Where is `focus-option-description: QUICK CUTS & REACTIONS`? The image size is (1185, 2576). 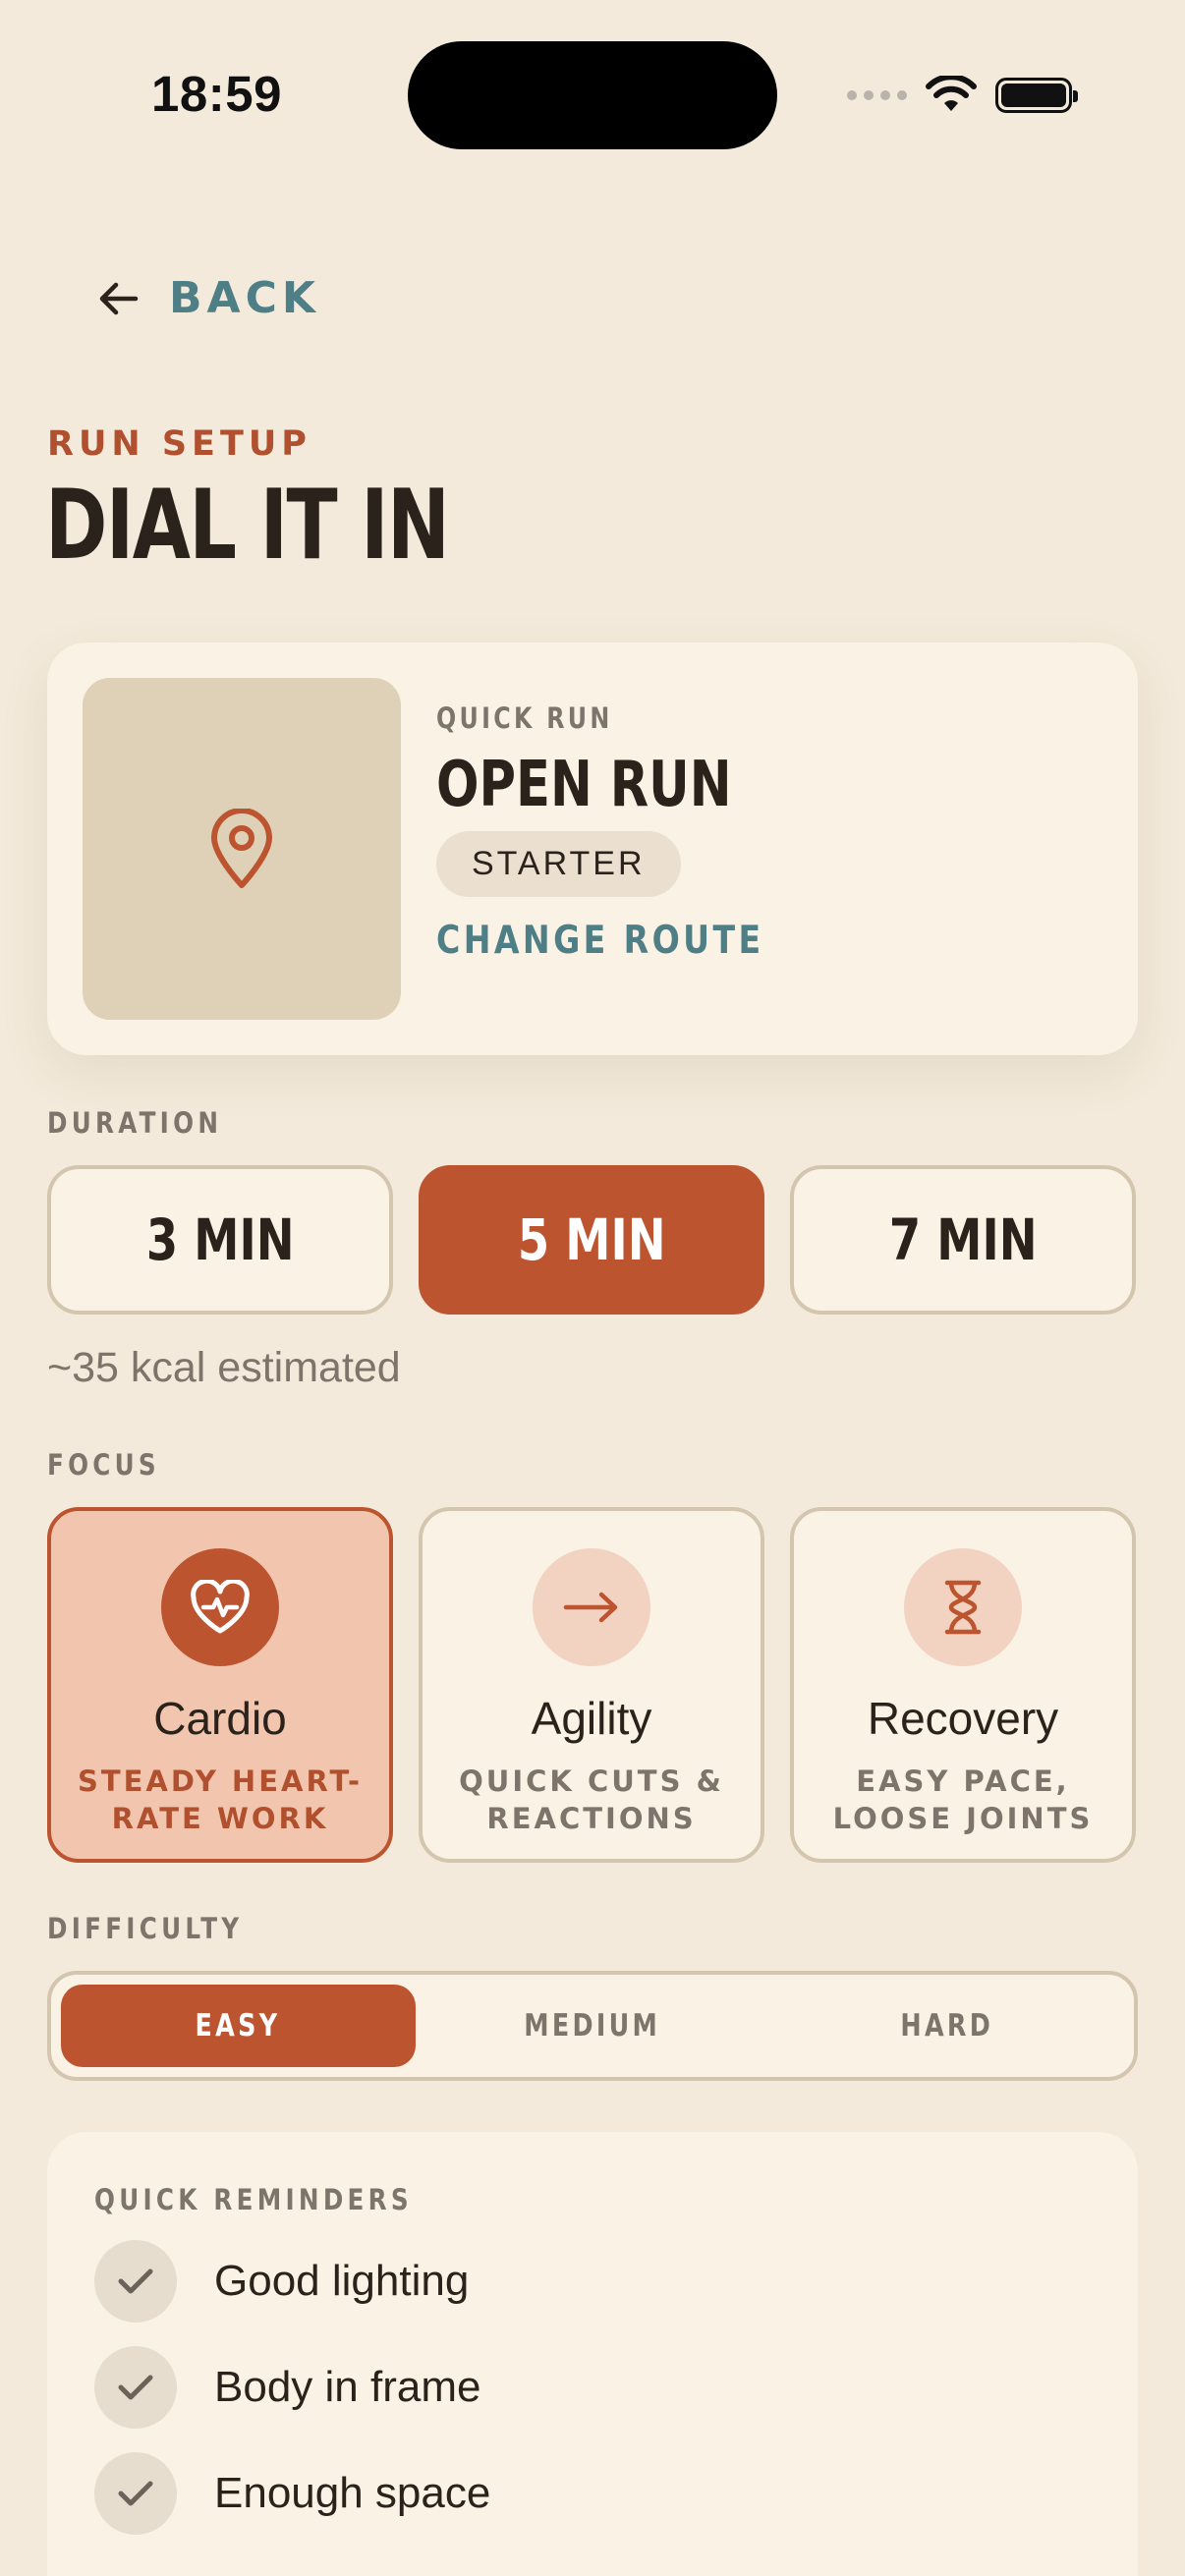
focus-option-description: QUICK CUTS & REACTIONS is located at coordinates (592, 1799).